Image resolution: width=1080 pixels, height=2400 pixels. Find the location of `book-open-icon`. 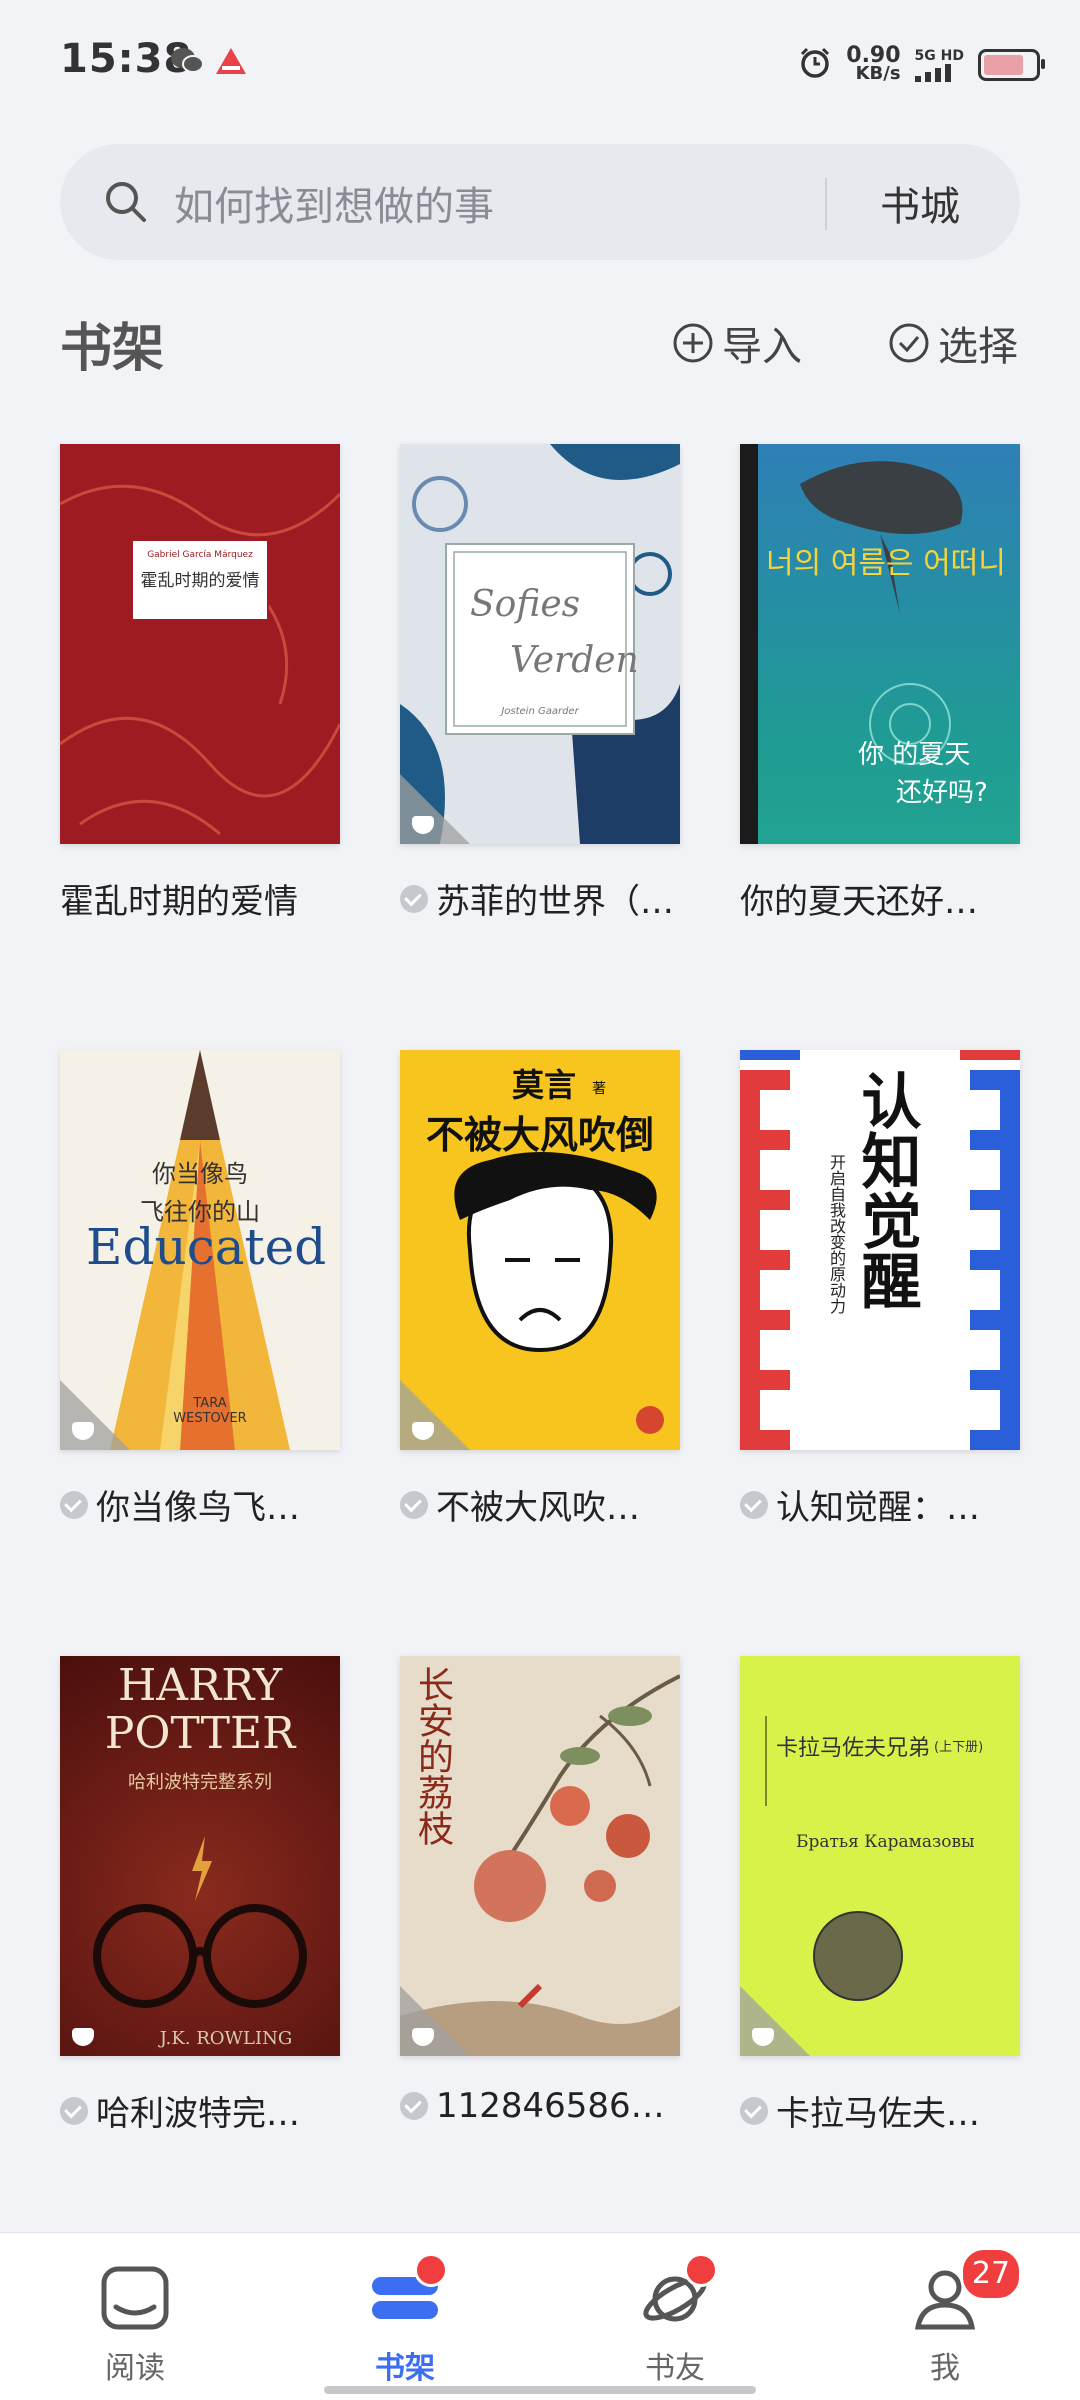

book-open-icon is located at coordinates (135, 2298).